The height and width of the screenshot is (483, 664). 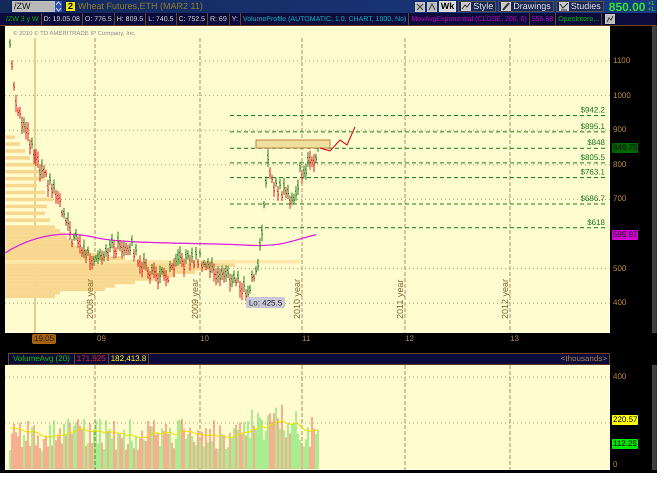 What do you see at coordinates (592, 157) in the screenshot?
I see `price-level-label: $805.5` at bounding box center [592, 157].